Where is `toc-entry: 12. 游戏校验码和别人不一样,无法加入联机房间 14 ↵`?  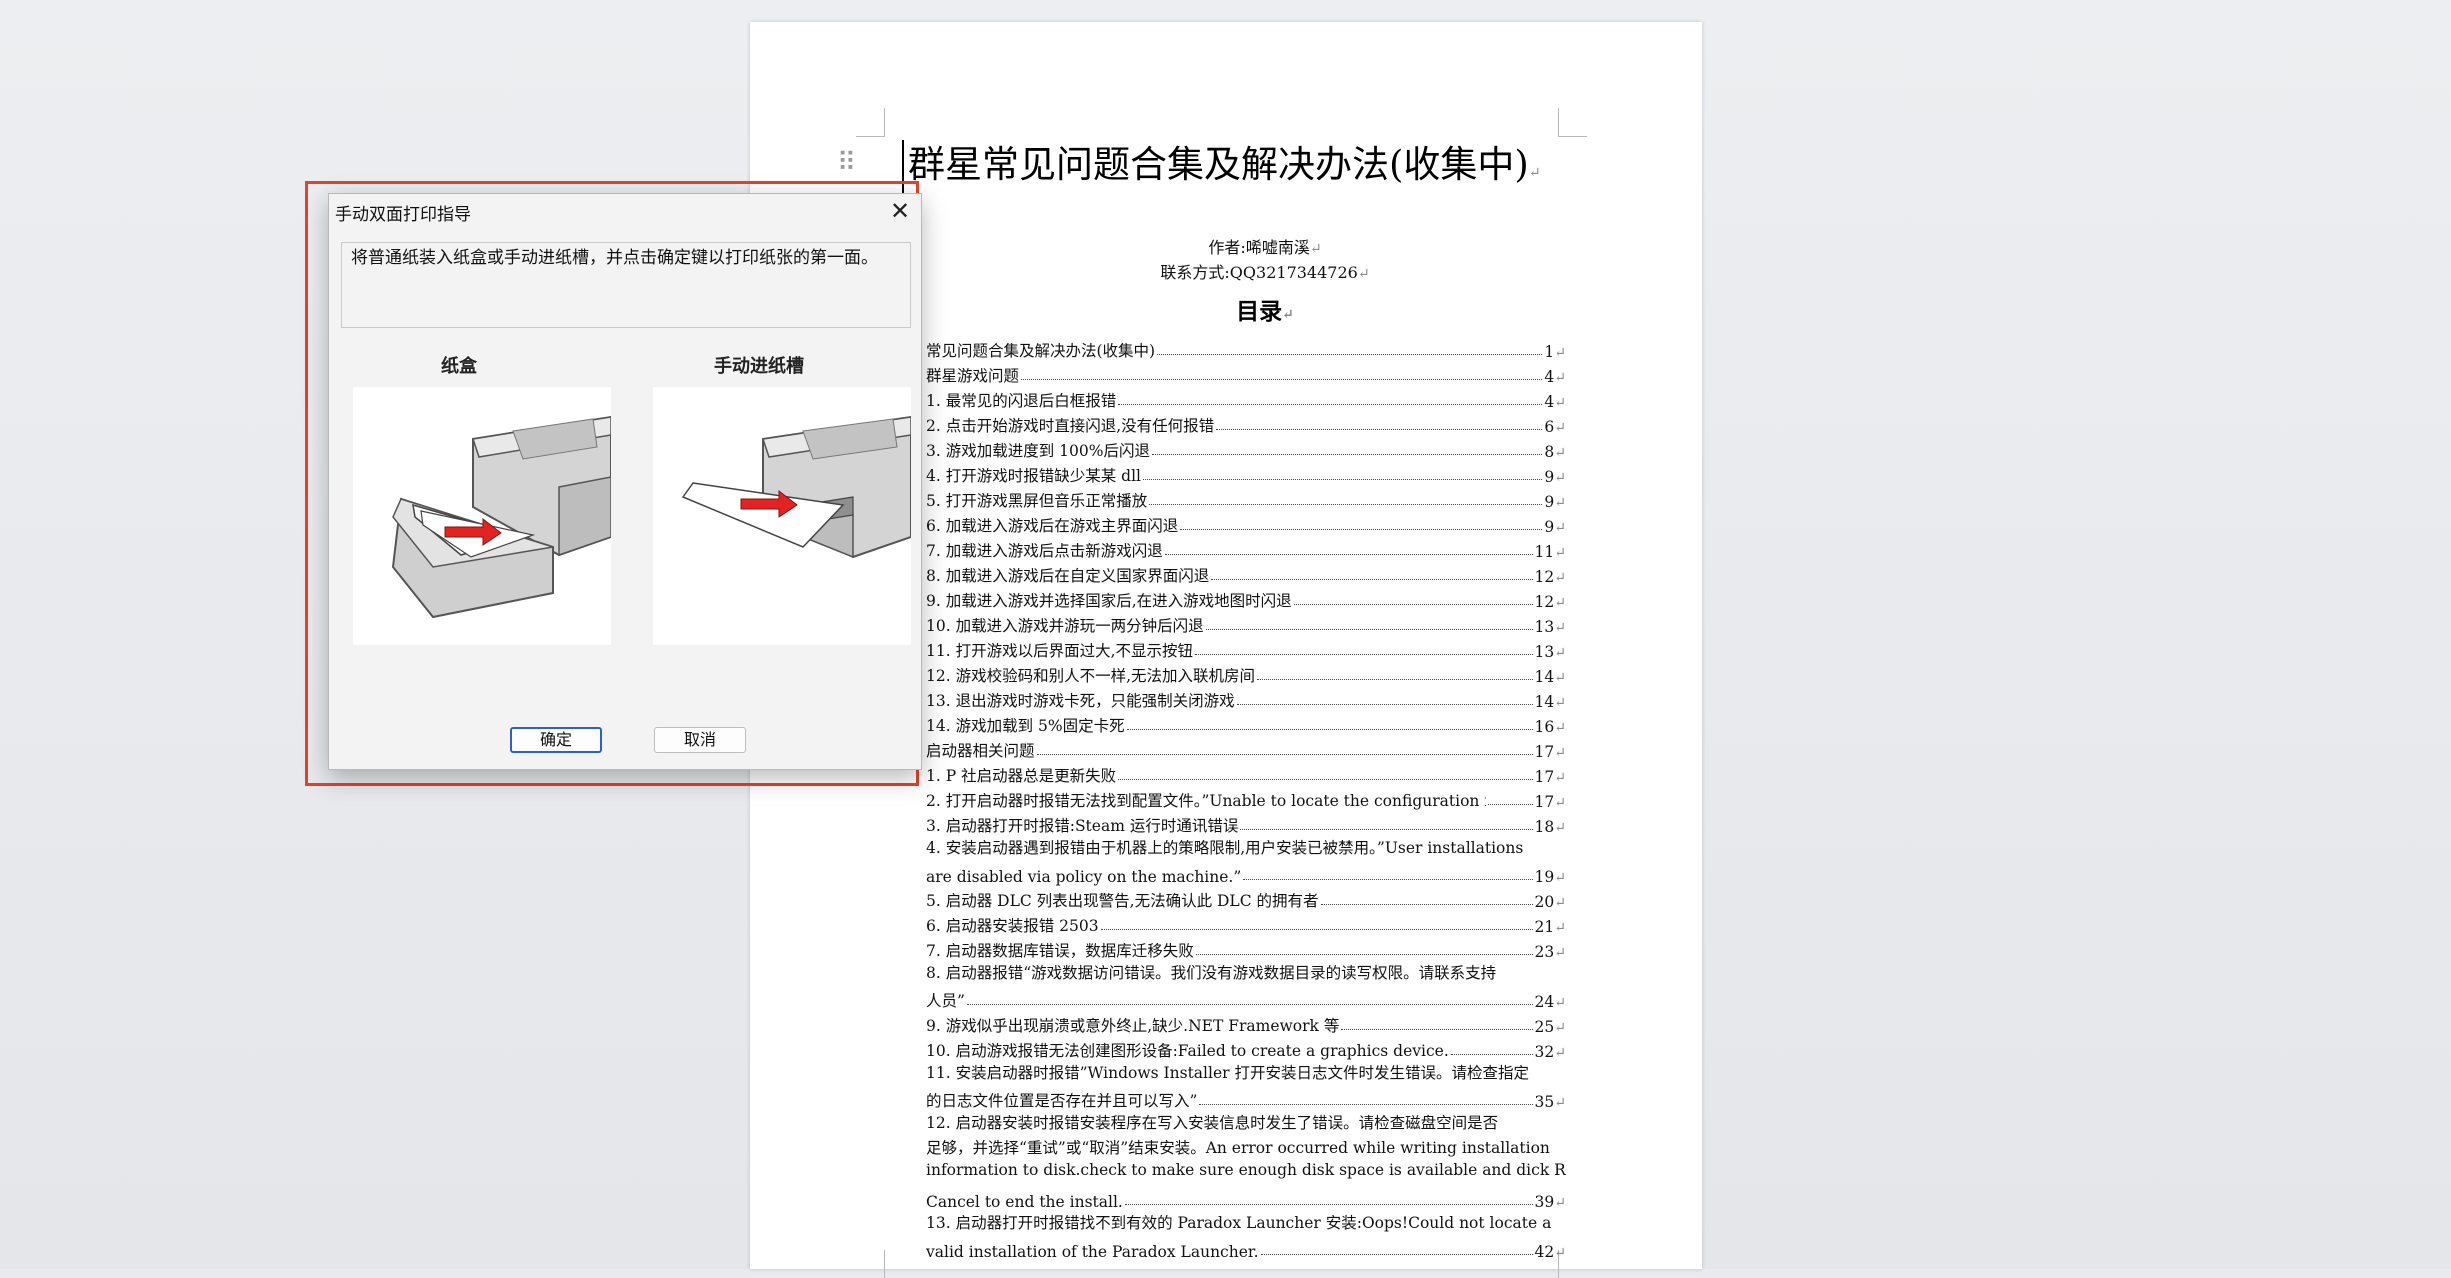
toc-entry: 12. 游戏校验码和别人不一样,无法加入联机房间 14 ↵ is located at coordinates (1246, 673).